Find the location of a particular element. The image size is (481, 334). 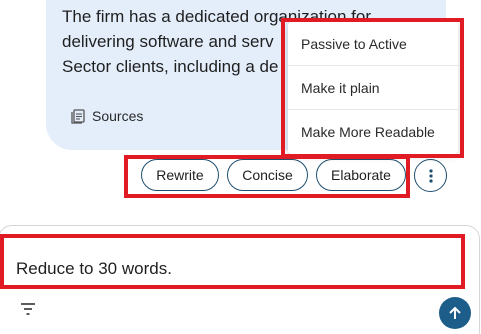

rewrite-button: Rewrite is located at coordinates (180, 175).